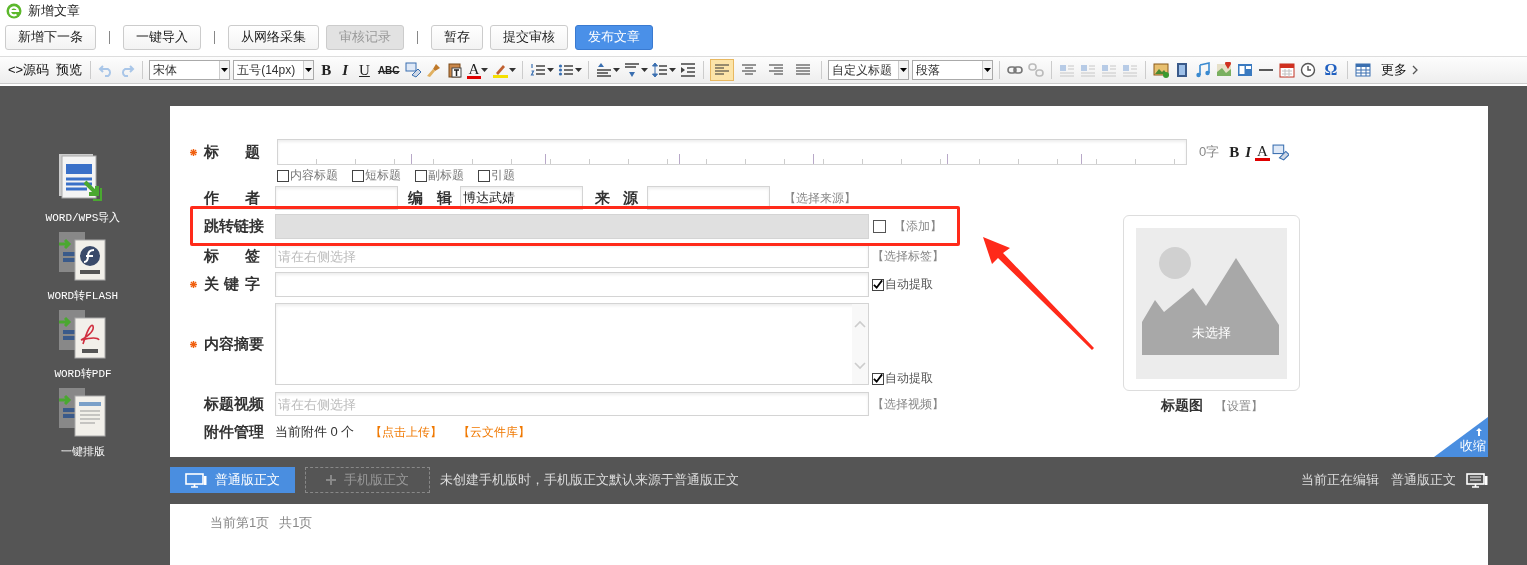 This screenshot has height=565, width=1527. I want to click on field-label: 作 者, so click(232, 198).